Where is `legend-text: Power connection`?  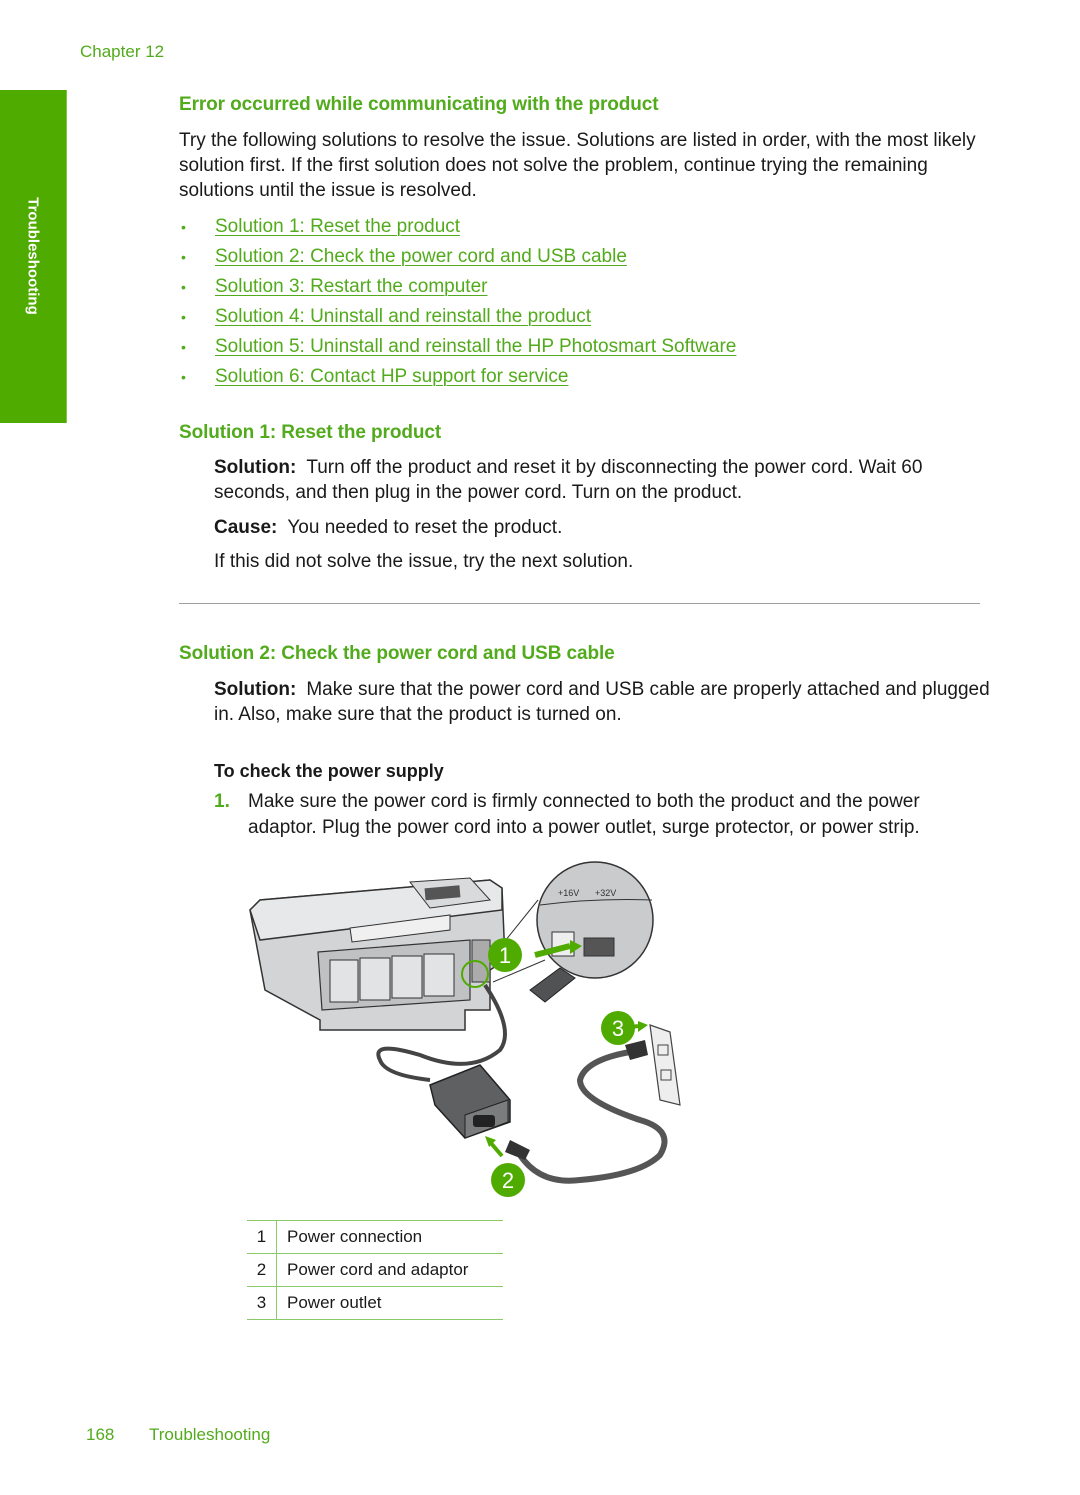
legend-text: Power connection is located at coordinates (389, 1237).